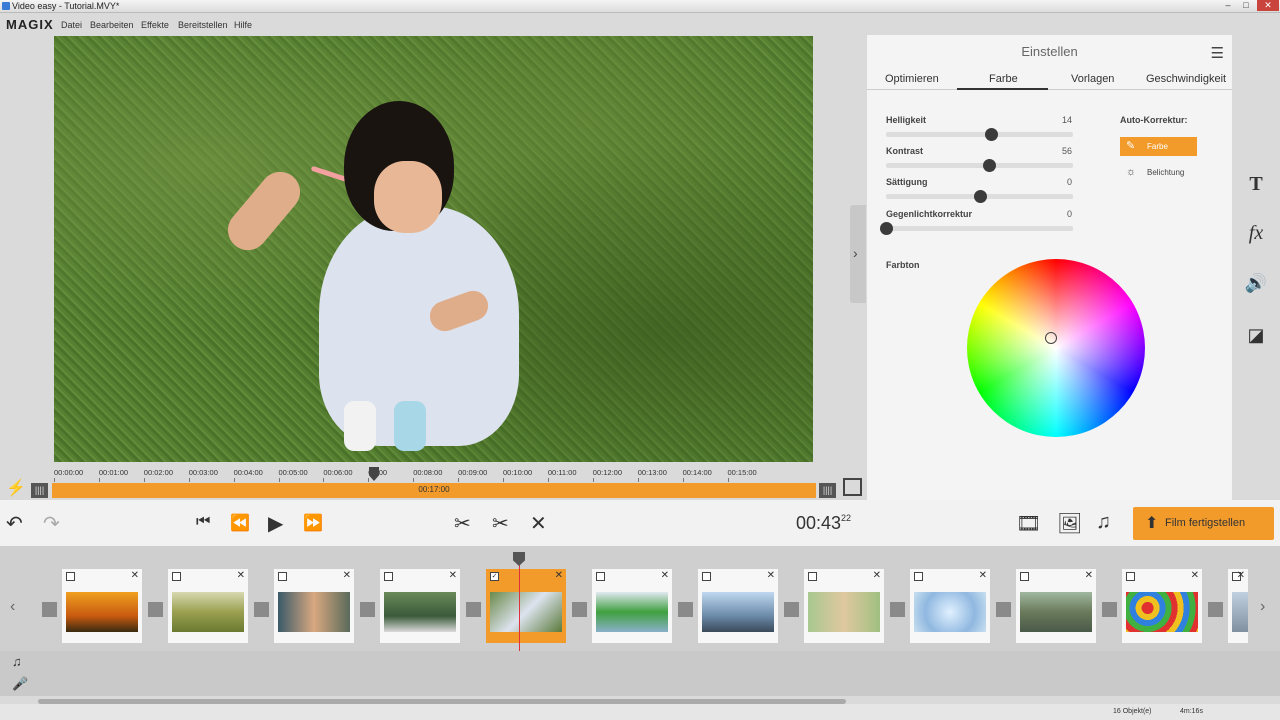 This screenshot has width=1280, height=720. I want to click on add-music-icon: ♫, so click(1103, 522).